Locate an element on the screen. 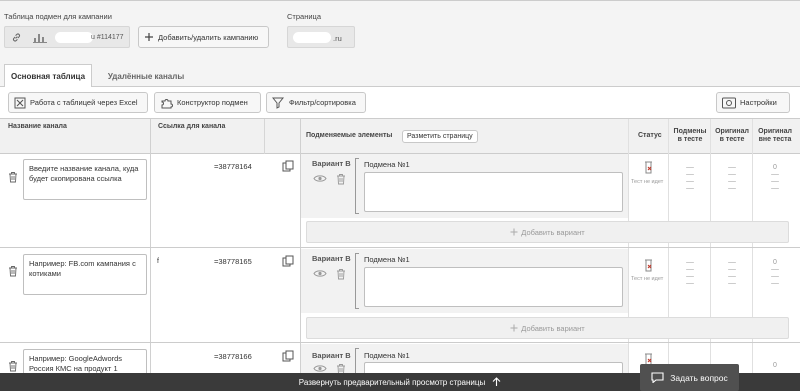 This screenshot has width=800, height=391. col-channel-name: Название канала is located at coordinates (37, 126).